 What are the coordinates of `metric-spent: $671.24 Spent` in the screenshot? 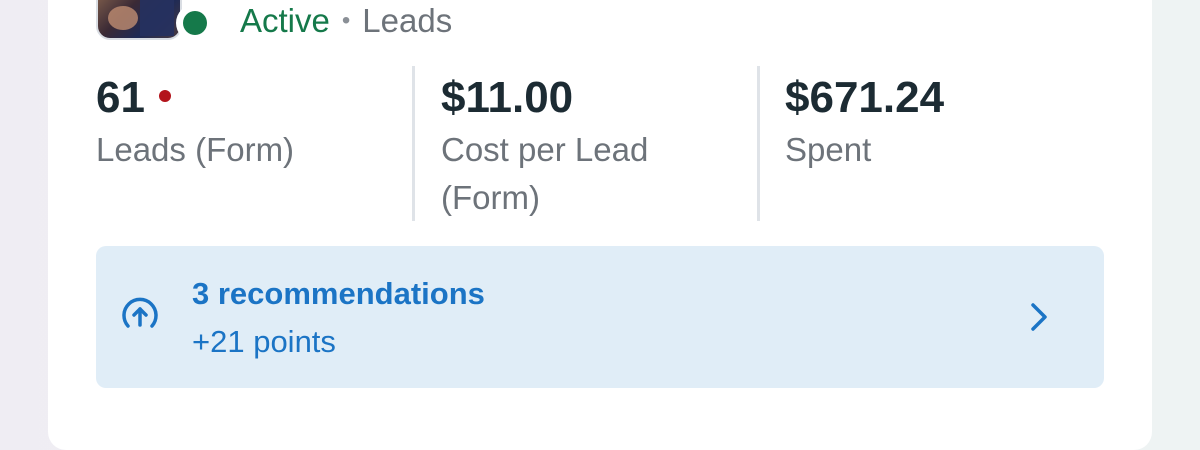 It's located at (915, 122).